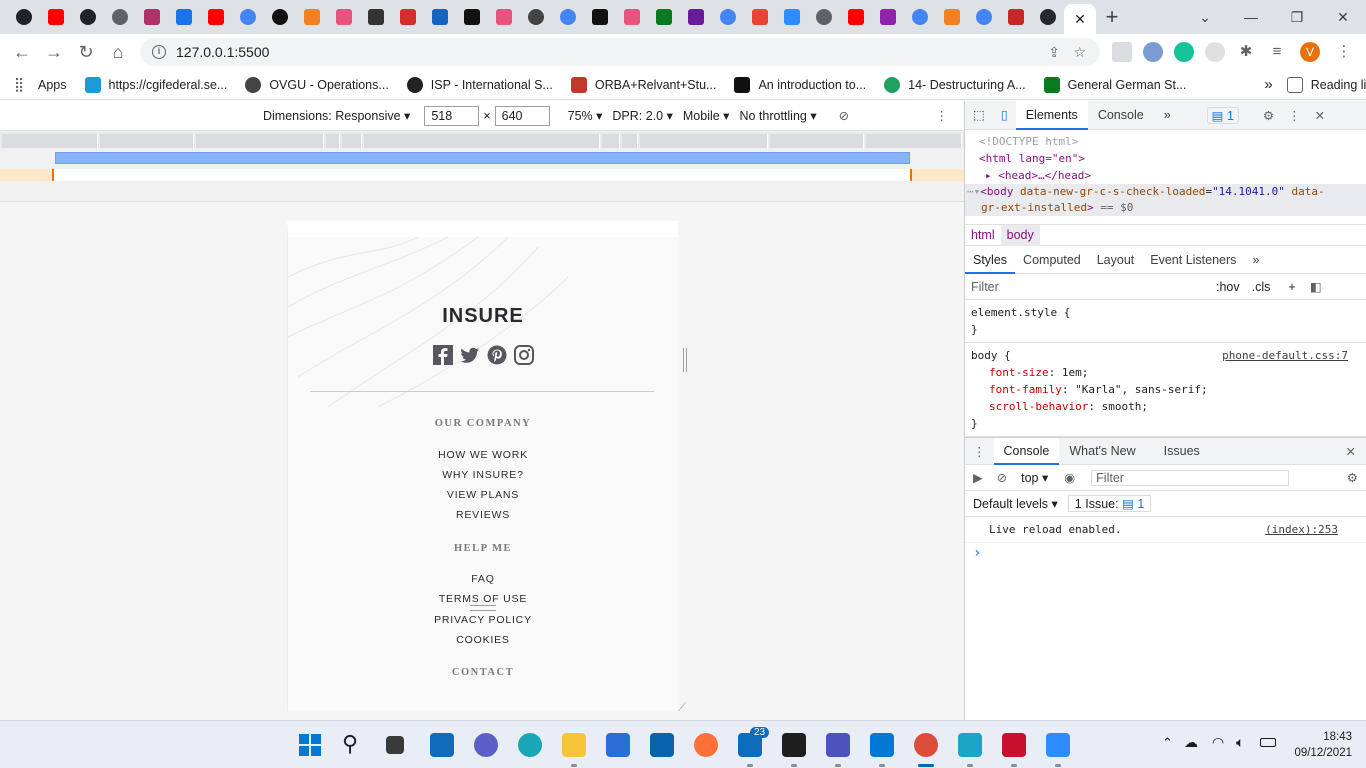 This screenshot has width=1366, height=768. Describe the element at coordinates (1167, 743) in the screenshot. I see `show-hidden-icons-icon: ⌃` at that location.